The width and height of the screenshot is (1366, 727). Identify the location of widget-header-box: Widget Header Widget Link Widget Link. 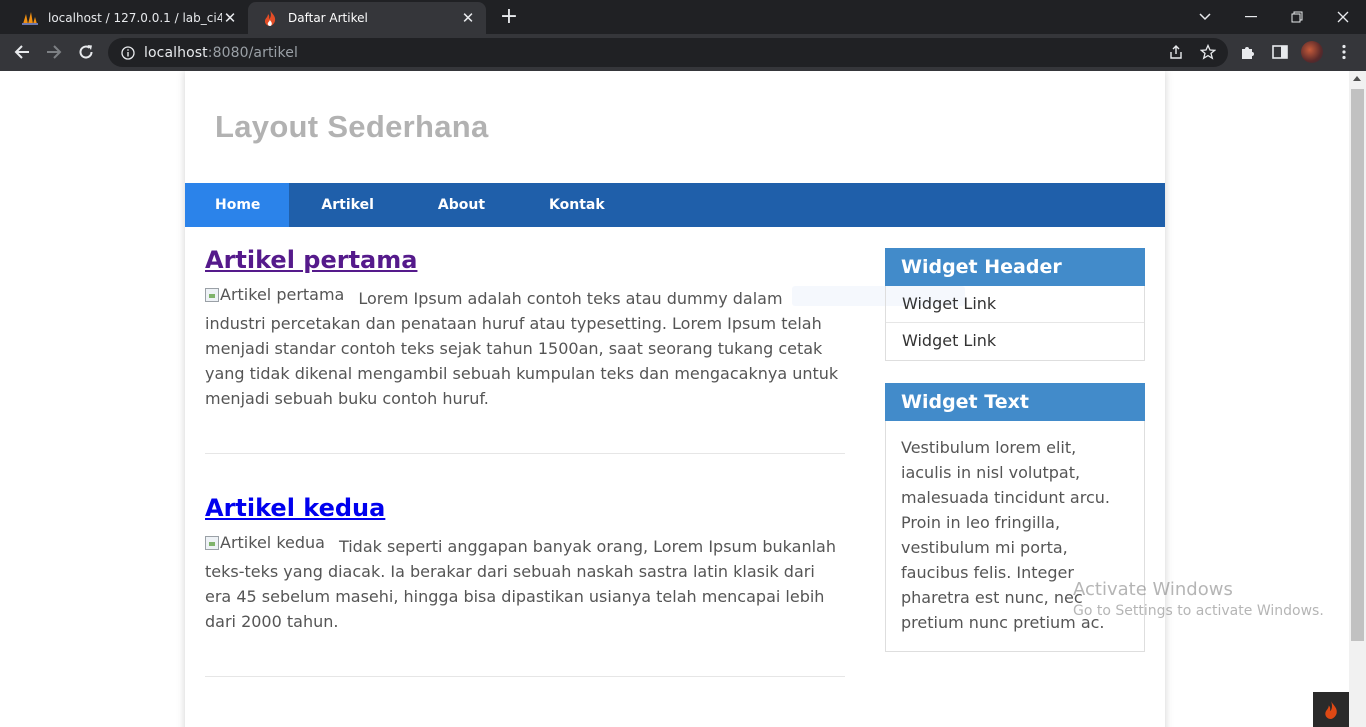
(1015, 304).